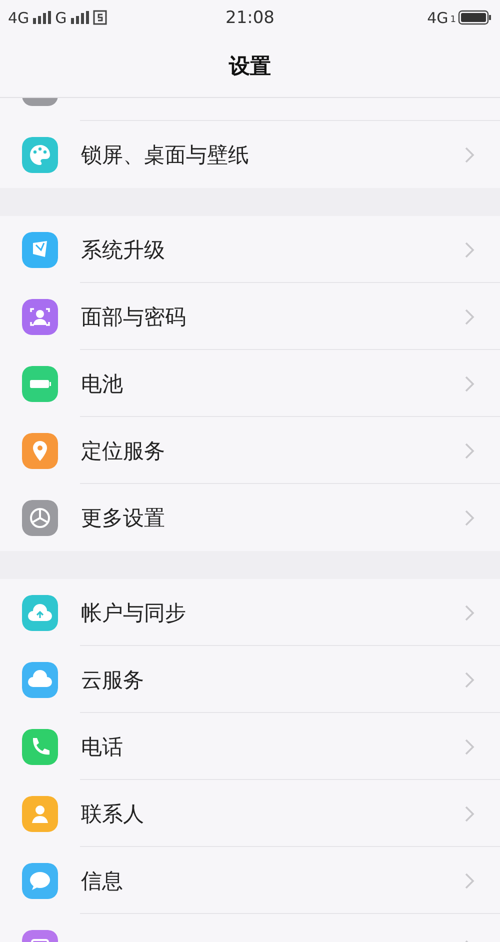 Image resolution: width=500 pixels, height=942 pixels. Describe the element at coordinates (272, 814) in the screenshot. I see `settings-item: 联系人` at that location.